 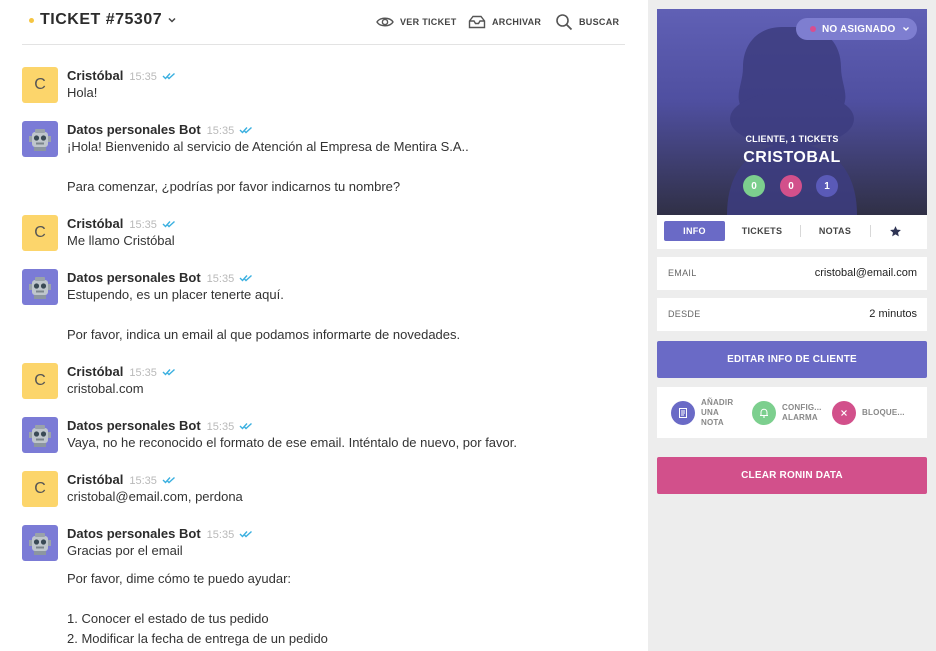 I want to click on ticket-title: TICKET #75307, so click(x=101, y=20).